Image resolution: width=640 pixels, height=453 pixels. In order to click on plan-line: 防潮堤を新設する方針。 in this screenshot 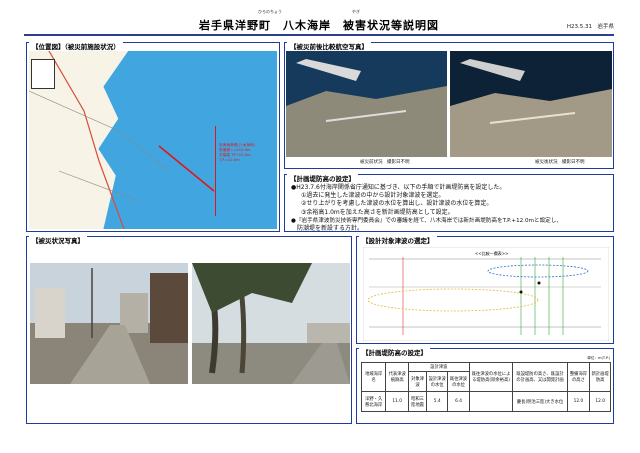, I will do `click(330, 229)`.